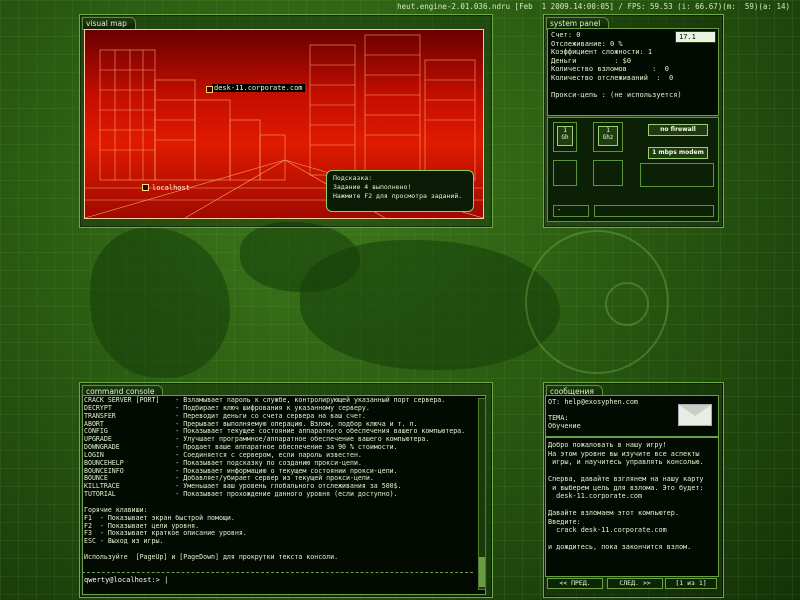 The image size is (800, 600). What do you see at coordinates (372, 187) in the screenshot?
I see `hint-line: Задание 4 выполнено!` at bounding box center [372, 187].